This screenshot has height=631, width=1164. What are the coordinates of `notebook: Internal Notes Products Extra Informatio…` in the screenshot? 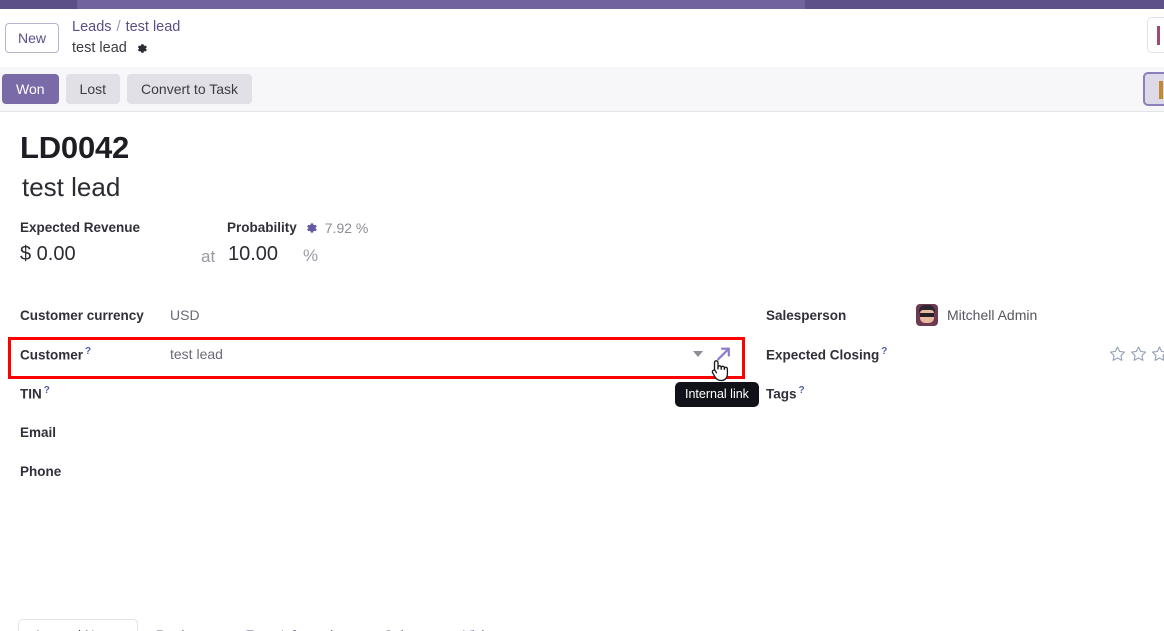 It's located at (582, 624).